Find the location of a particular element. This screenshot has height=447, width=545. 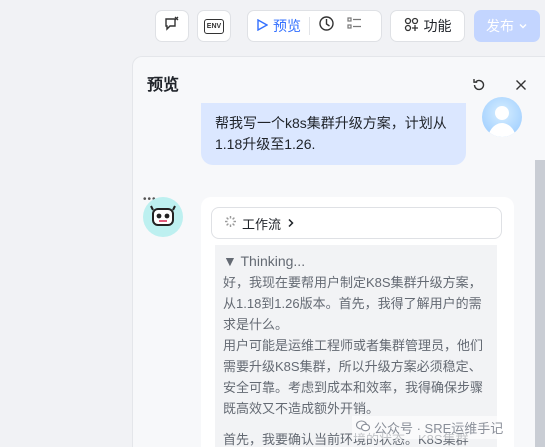

watermark-text: 公众号 · SRE运维手记 is located at coordinates (439, 428).